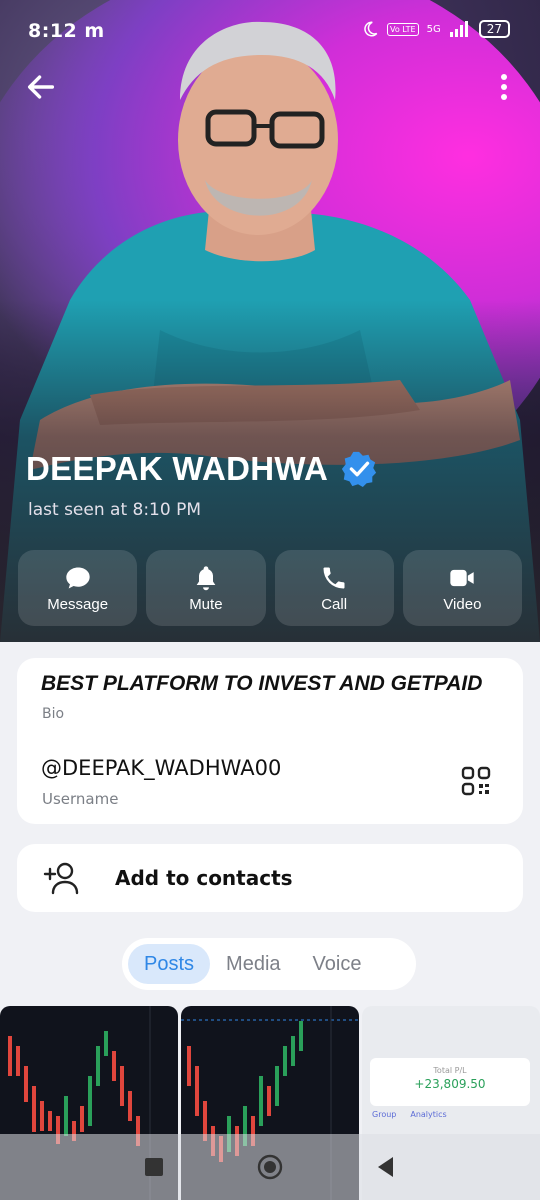 This screenshot has width=540, height=1200. I want to click on status-indicators: Vo LTE 5G 27, so click(435, 29).